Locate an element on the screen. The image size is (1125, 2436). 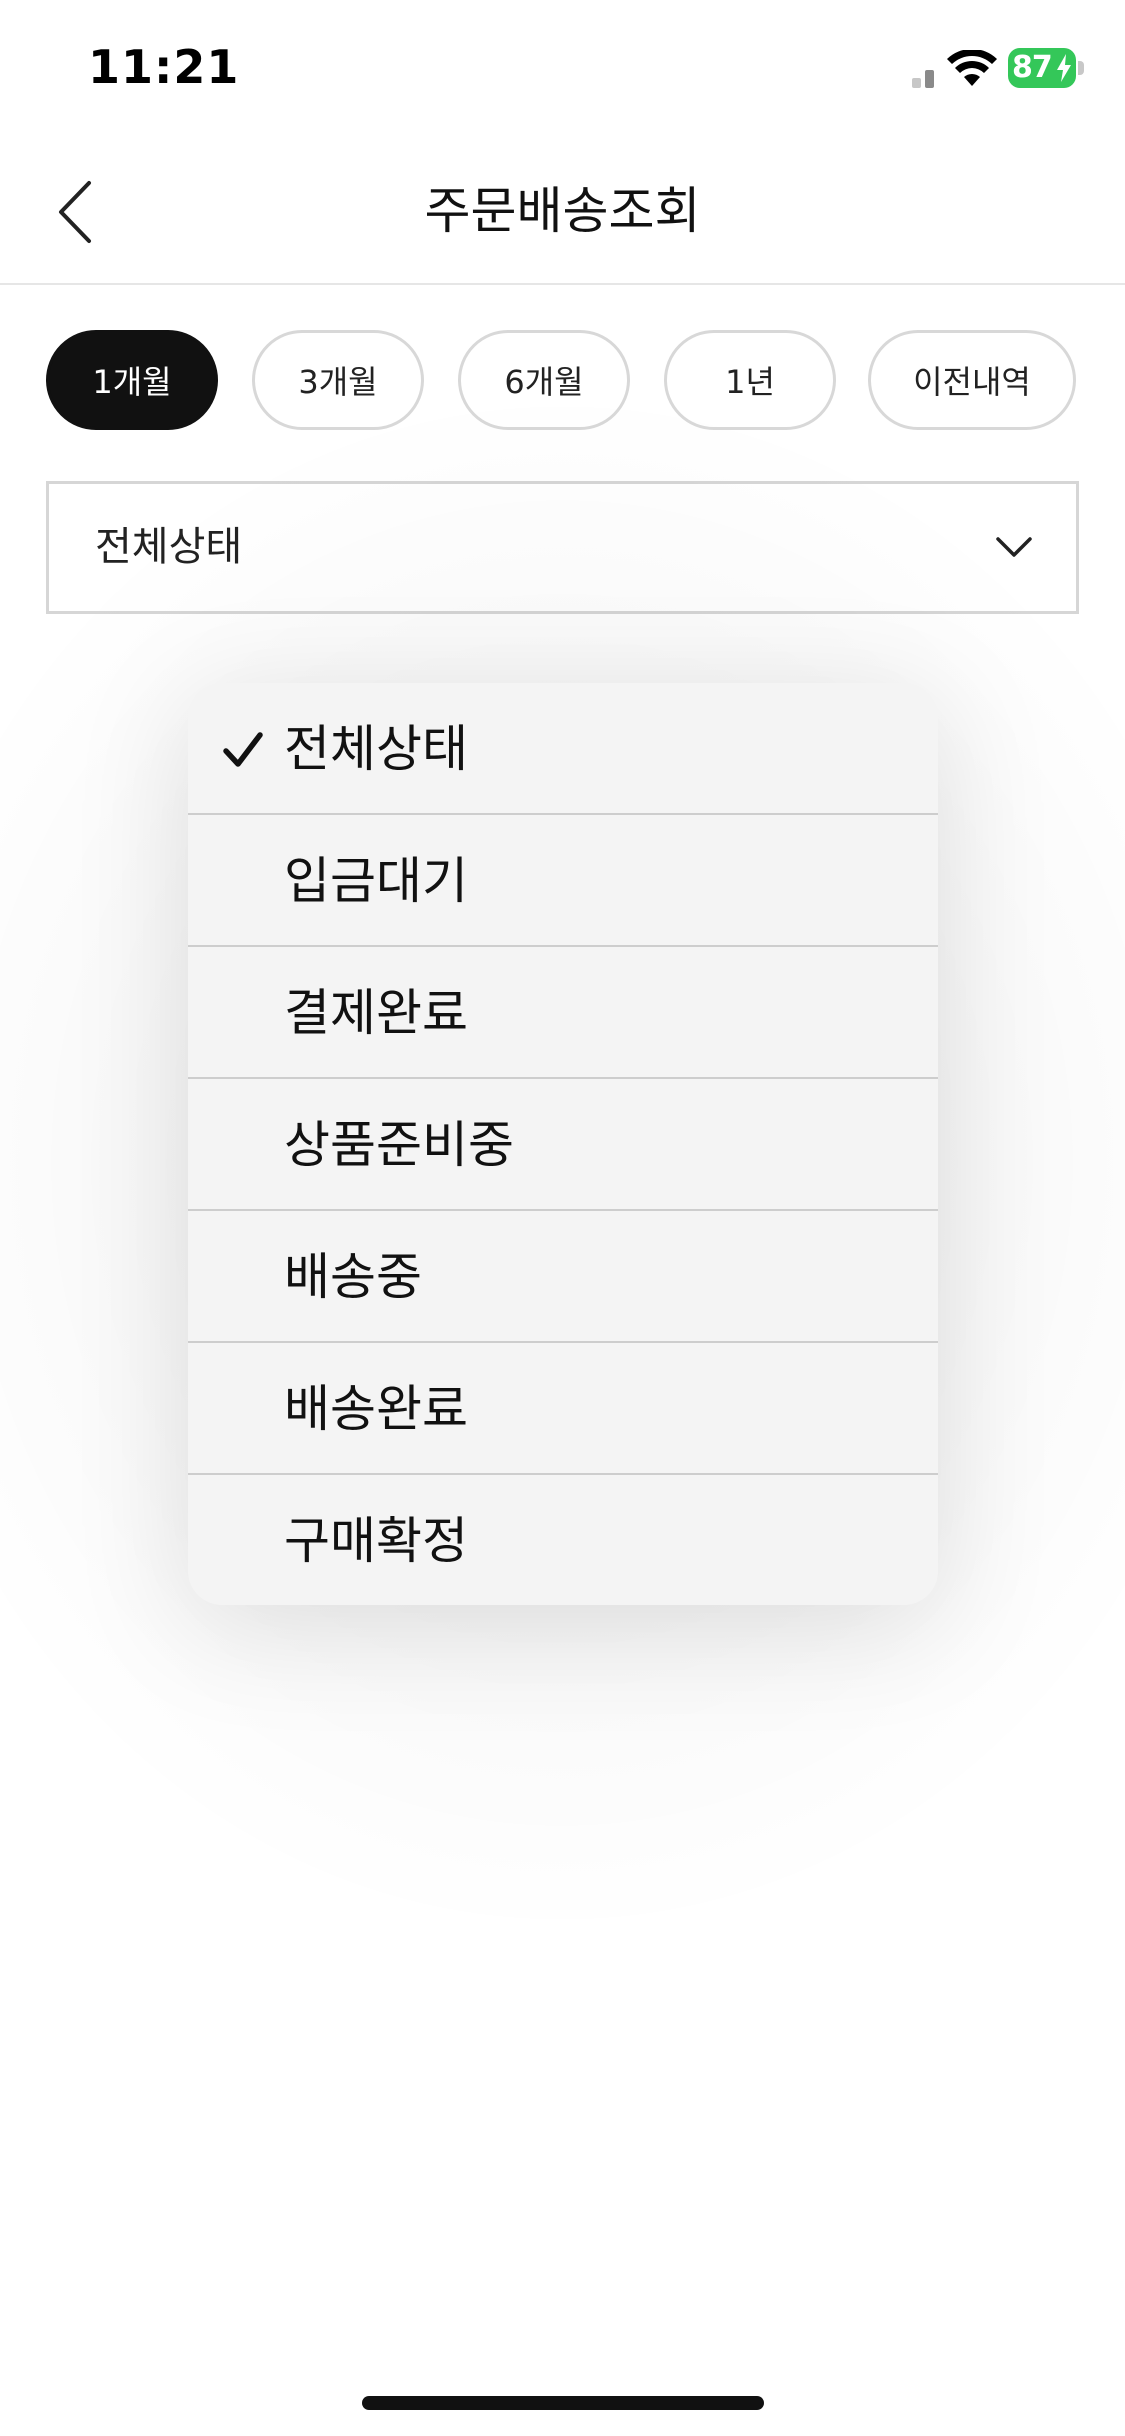
battery-indicator: 87 is located at coordinates (1046, 68).